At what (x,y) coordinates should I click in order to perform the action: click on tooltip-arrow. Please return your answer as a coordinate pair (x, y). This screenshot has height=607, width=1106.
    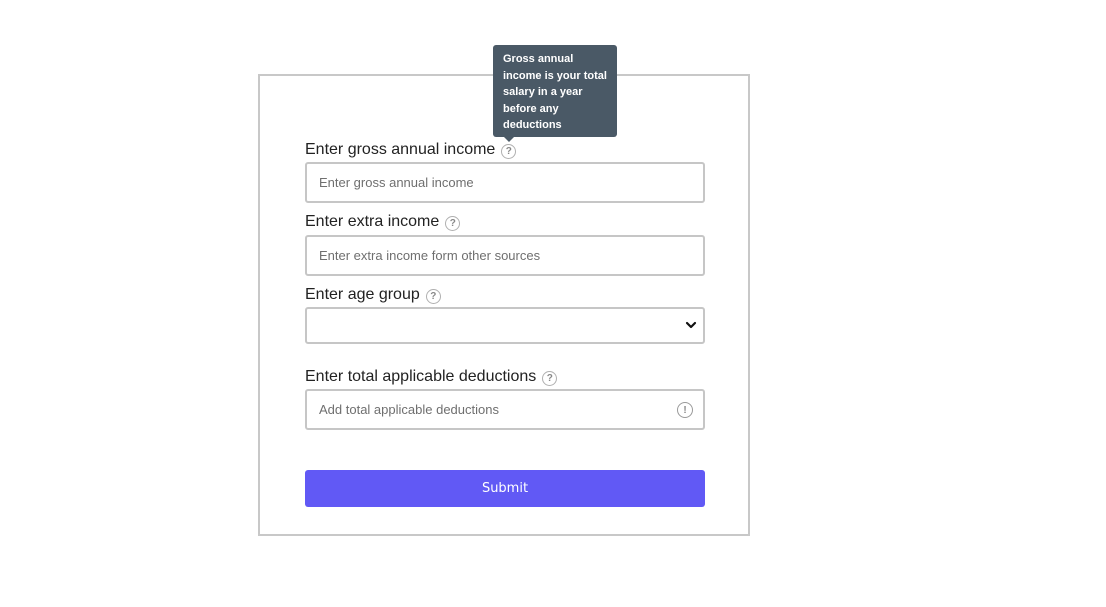
    Looking at the image, I should click on (509, 139).